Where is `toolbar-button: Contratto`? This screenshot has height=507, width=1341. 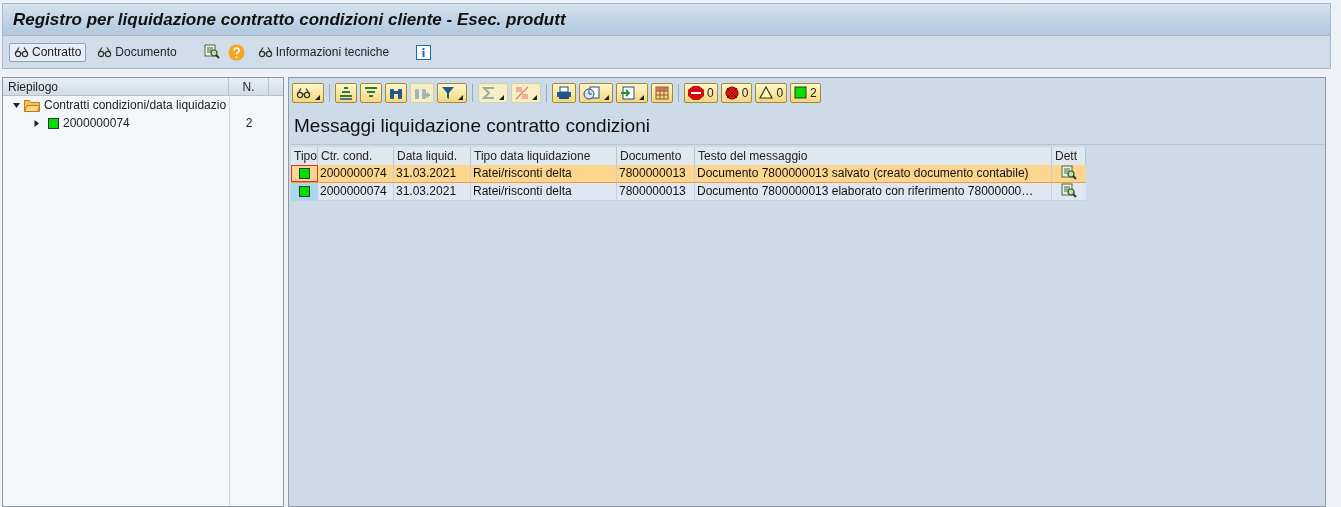 toolbar-button: Contratto is located at coordinates (48, 52).